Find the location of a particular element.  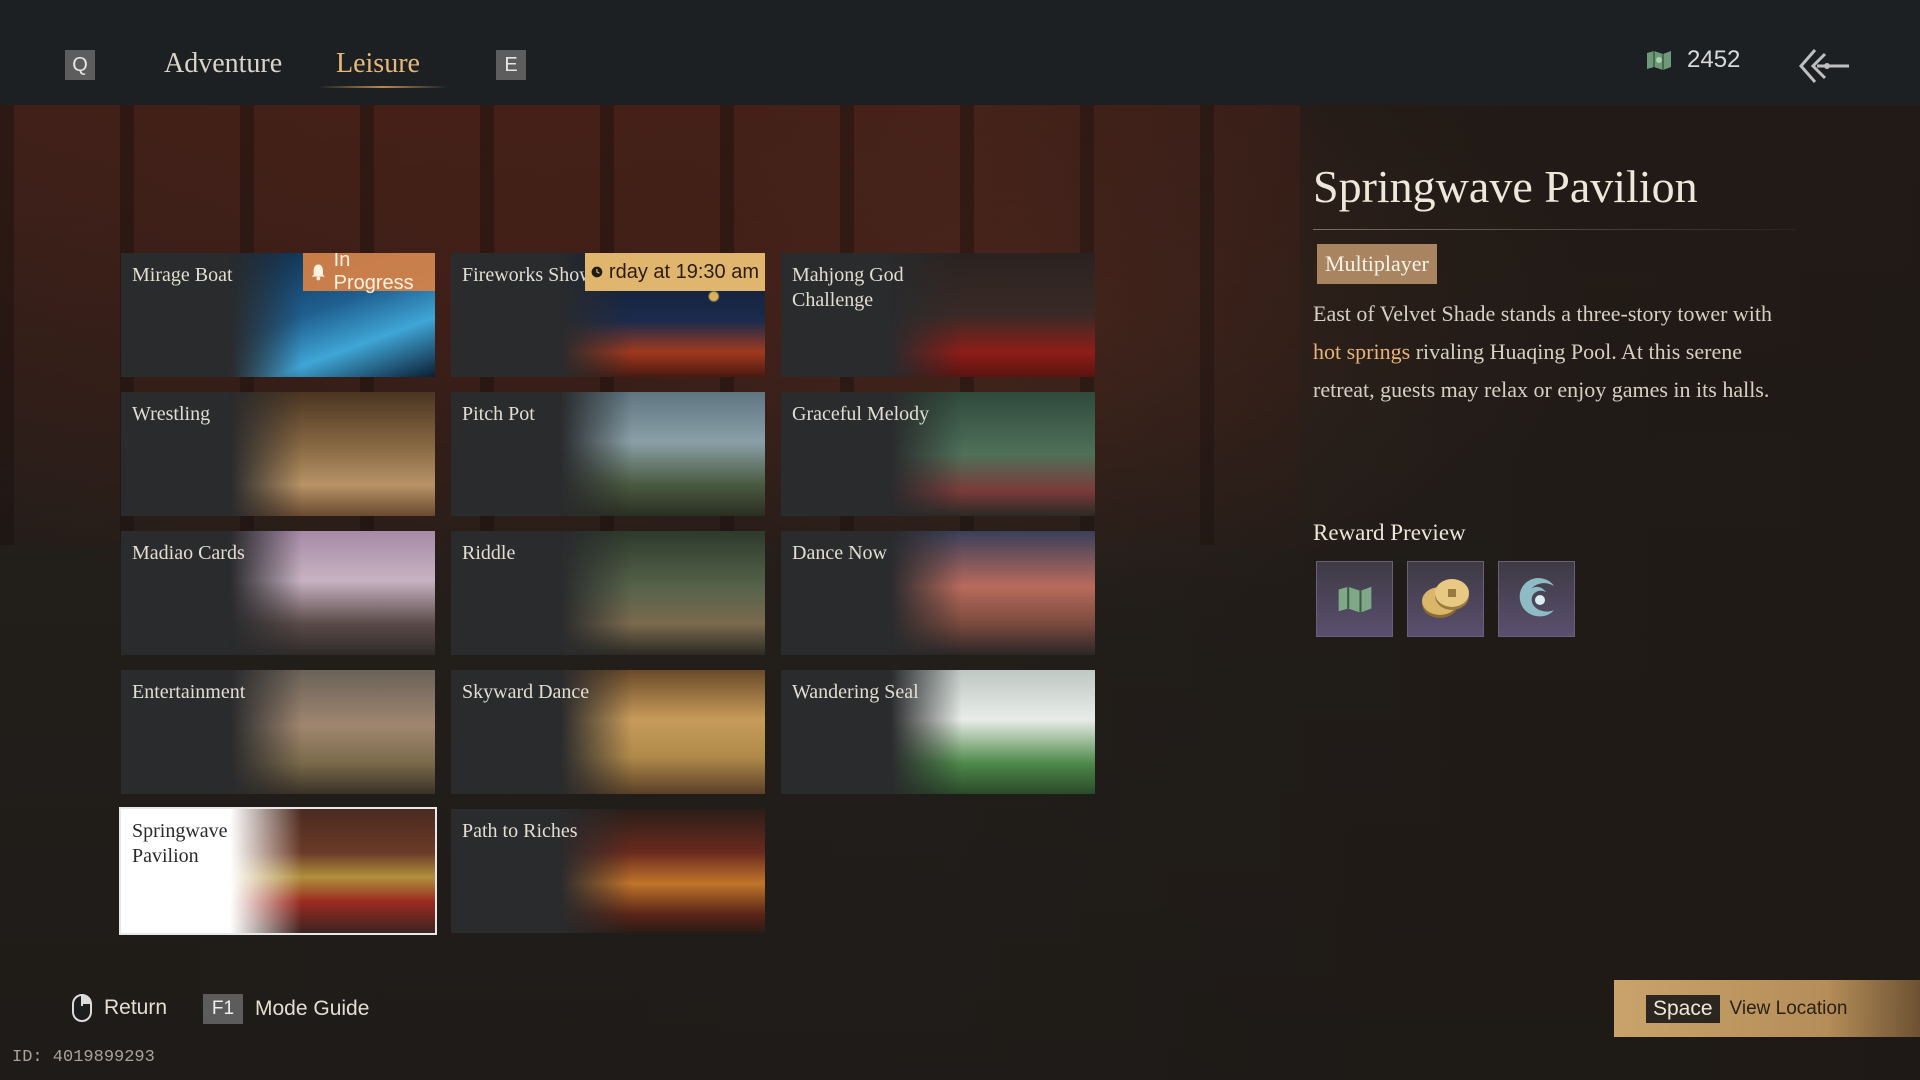

activity-card-label: Riddle is located at coordinates (489, 553).